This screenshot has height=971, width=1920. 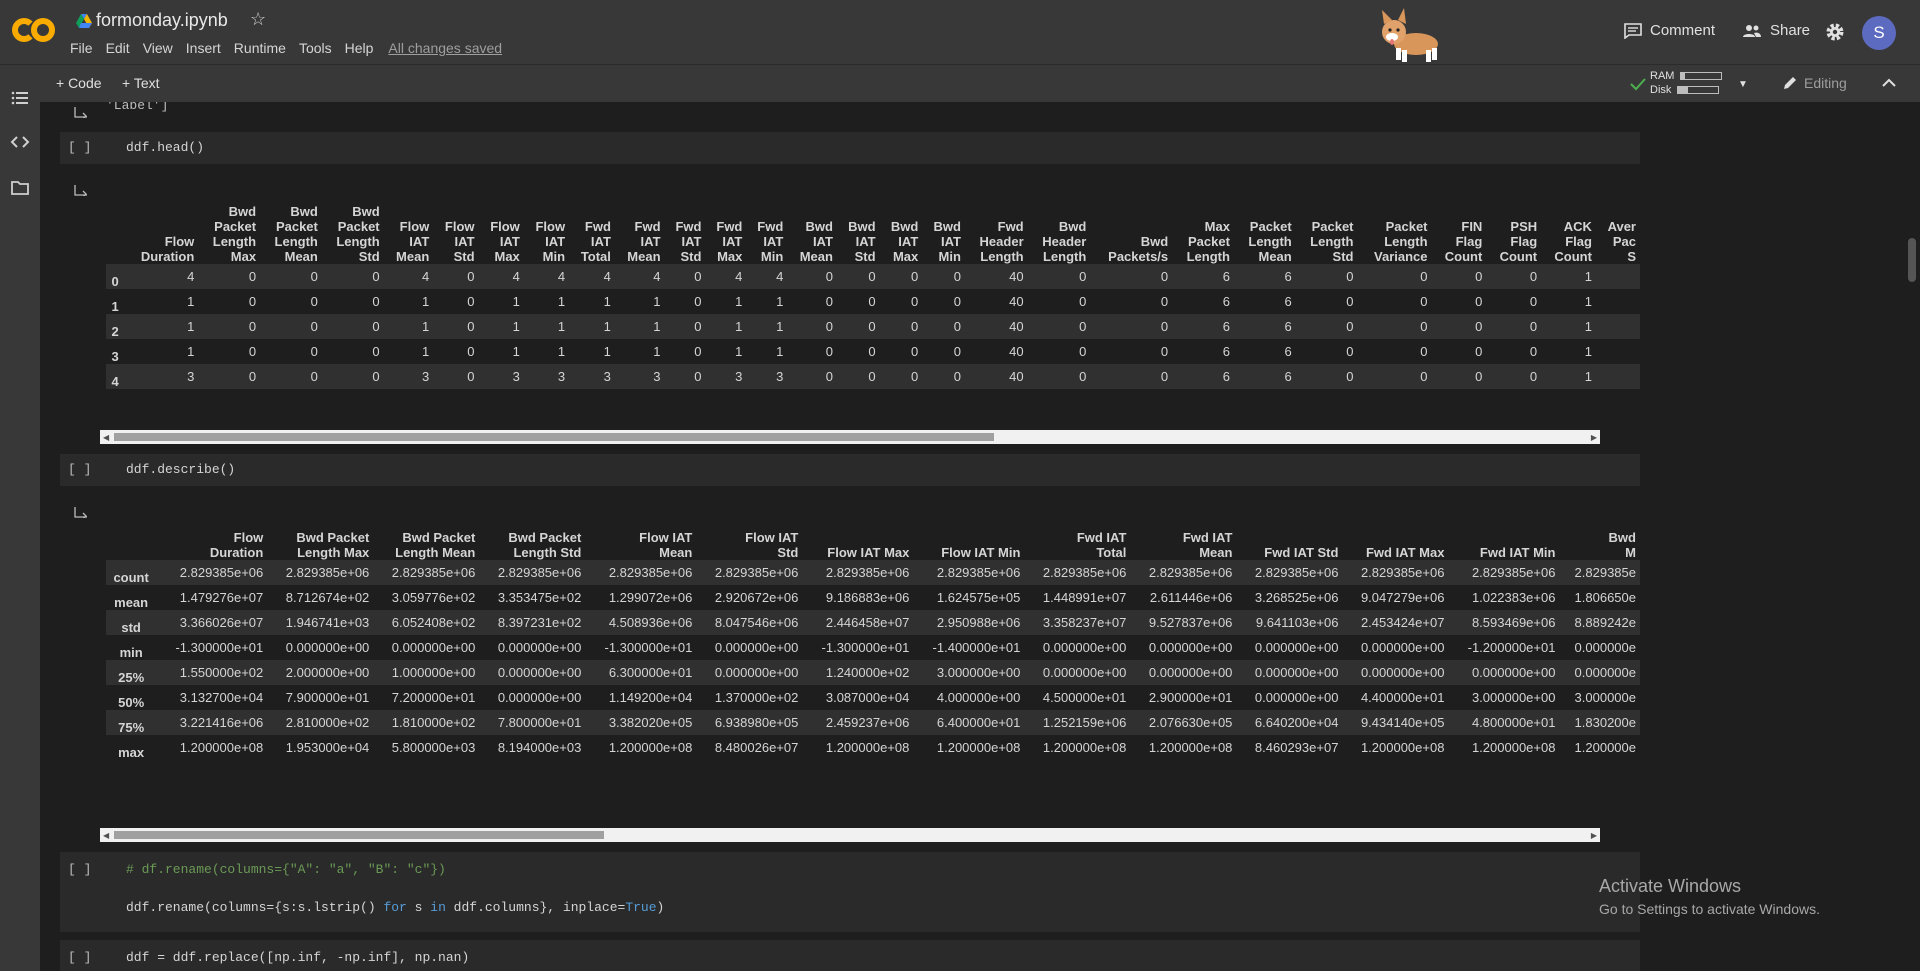 I want to click on menu-file: File, so click(x=81, y=48).